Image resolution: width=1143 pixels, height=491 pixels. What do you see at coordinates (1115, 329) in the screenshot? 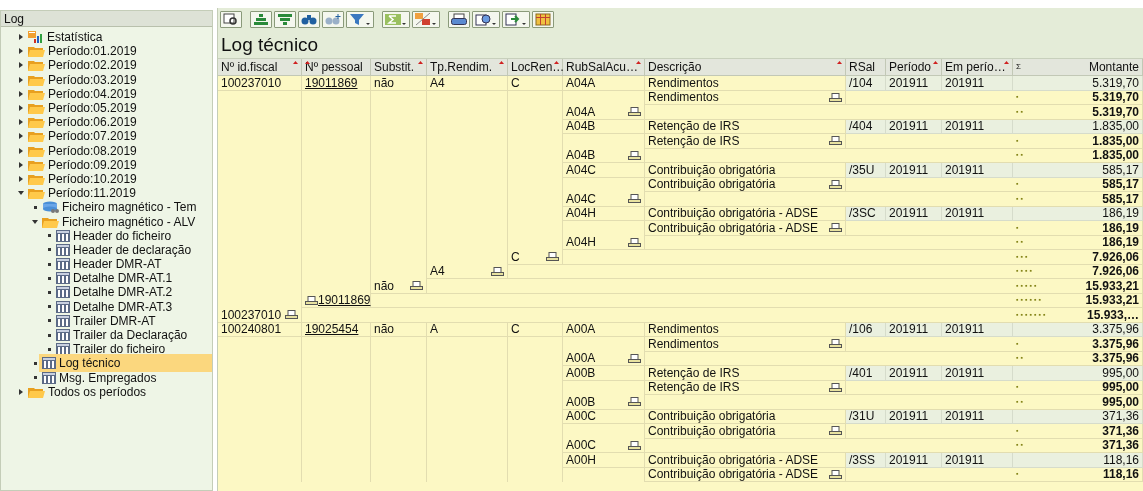
I see `table-cell: 3.375,96` at bounding box center [1115, 329].